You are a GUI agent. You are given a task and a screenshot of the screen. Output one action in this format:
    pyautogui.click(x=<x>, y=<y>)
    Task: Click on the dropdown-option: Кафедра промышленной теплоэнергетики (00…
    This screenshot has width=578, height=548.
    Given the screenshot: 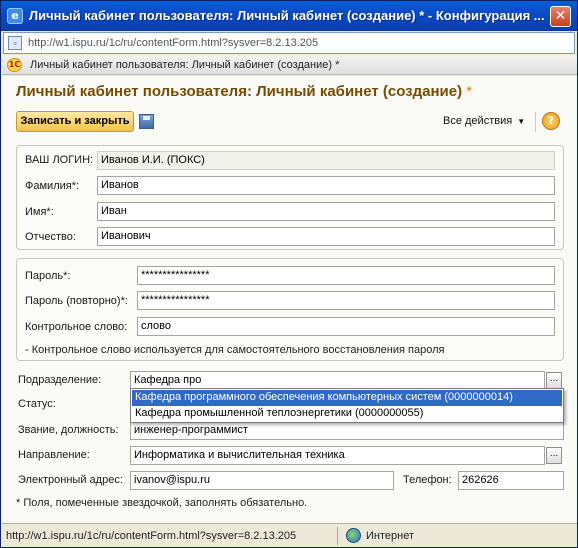 What is the action you would take?
    pyautogui.click(x=347, y=414)
    